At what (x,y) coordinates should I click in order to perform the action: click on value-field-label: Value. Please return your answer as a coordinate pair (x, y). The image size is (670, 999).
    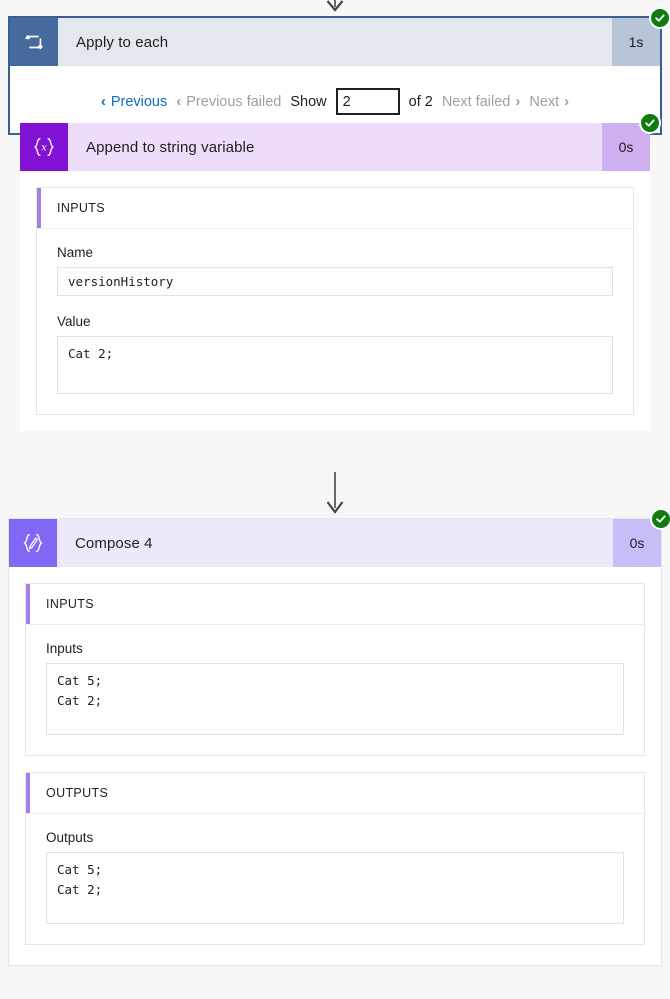
    Looking at the image, I should click on (74, 321).